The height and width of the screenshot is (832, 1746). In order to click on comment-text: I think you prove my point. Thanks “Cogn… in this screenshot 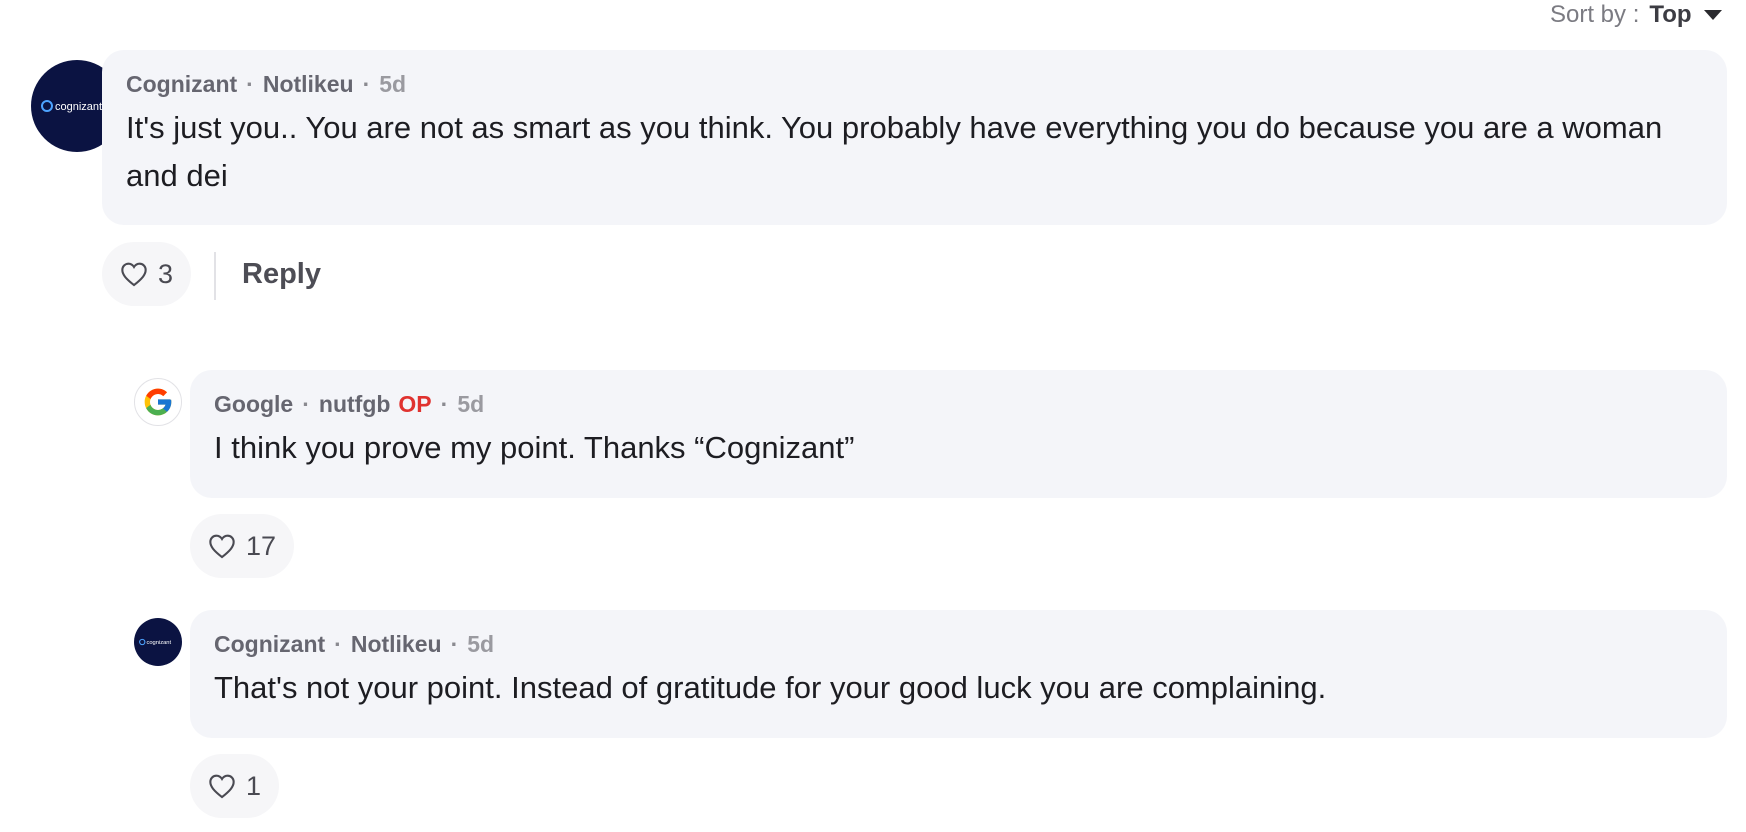, I will do `click(534, 447)`.